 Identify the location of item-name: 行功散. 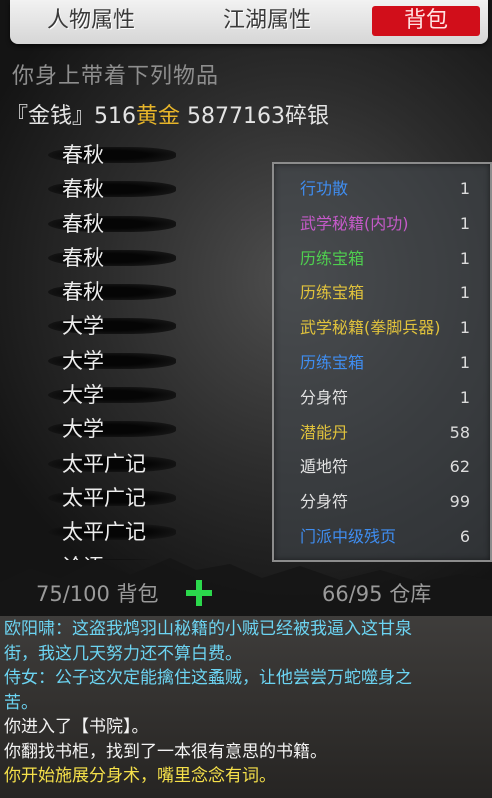
(324, 188).